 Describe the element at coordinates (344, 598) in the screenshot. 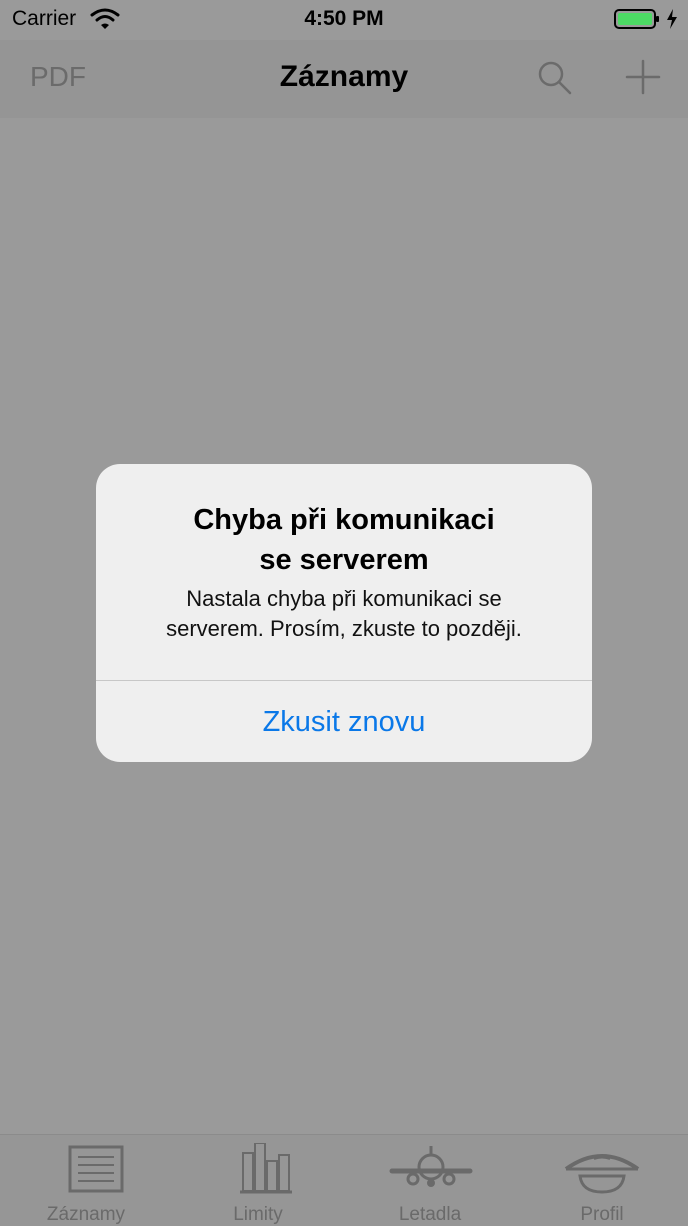

I see `alert-message-line-1: Nastala chyba při komunikaci se` at that location.